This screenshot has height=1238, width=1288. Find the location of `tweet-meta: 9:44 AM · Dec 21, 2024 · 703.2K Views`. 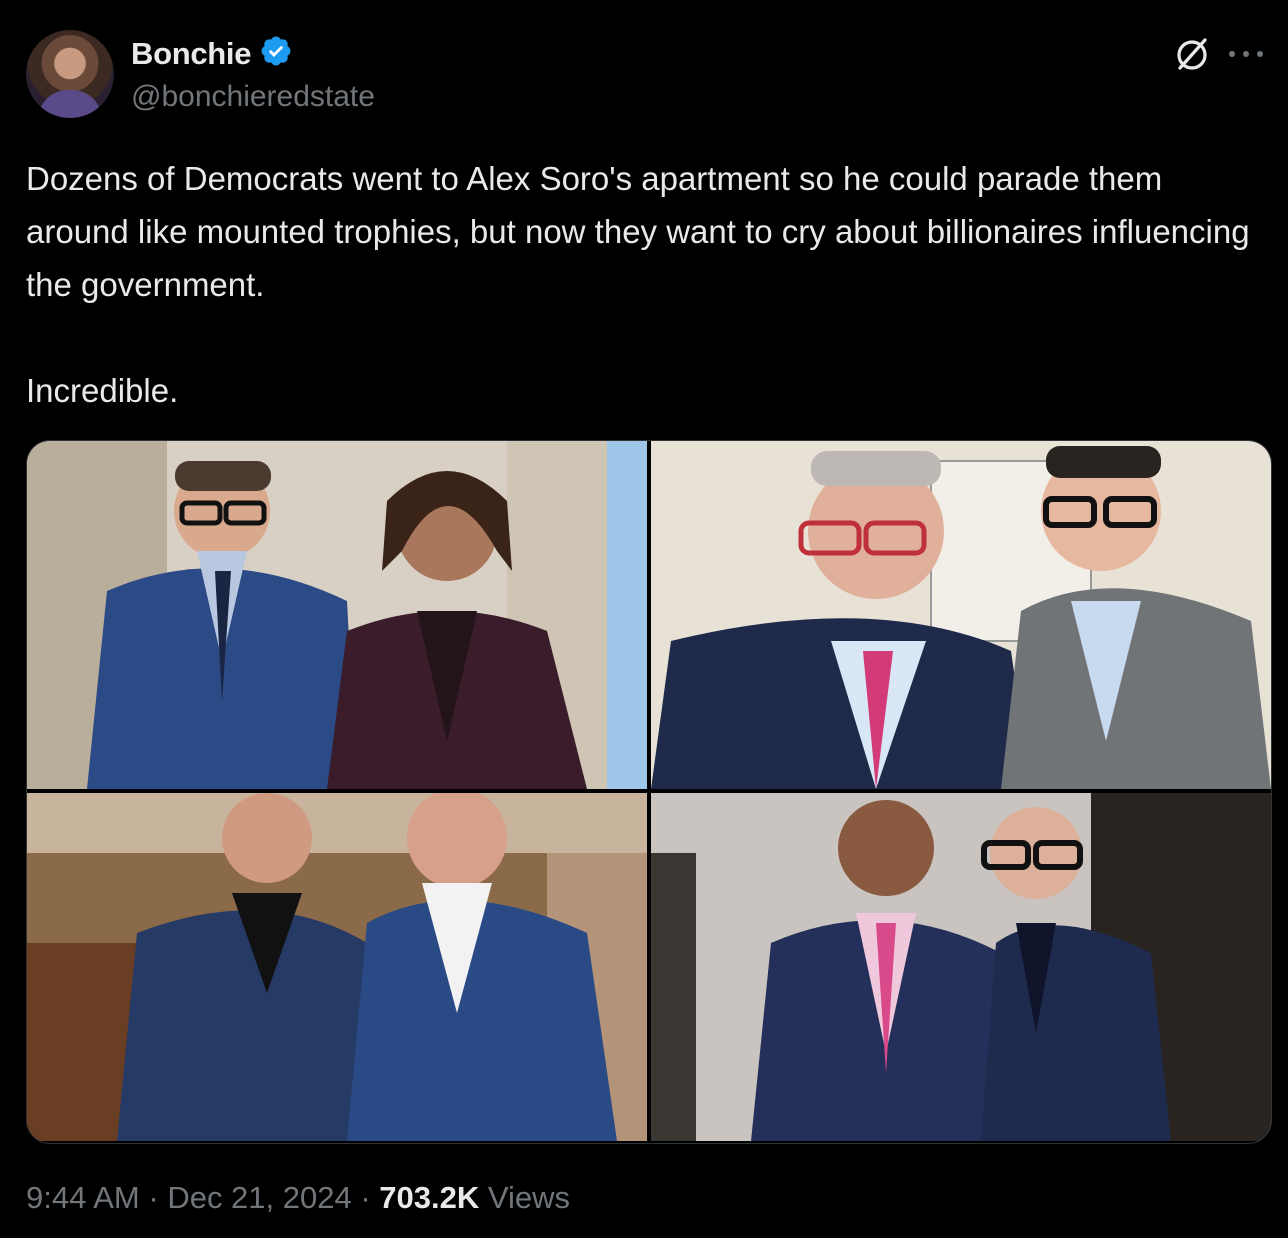

tweet-meta: 9:44 AM · Dec 21, 2024 · 703.2K Views is located at coordinates (298, 1198).